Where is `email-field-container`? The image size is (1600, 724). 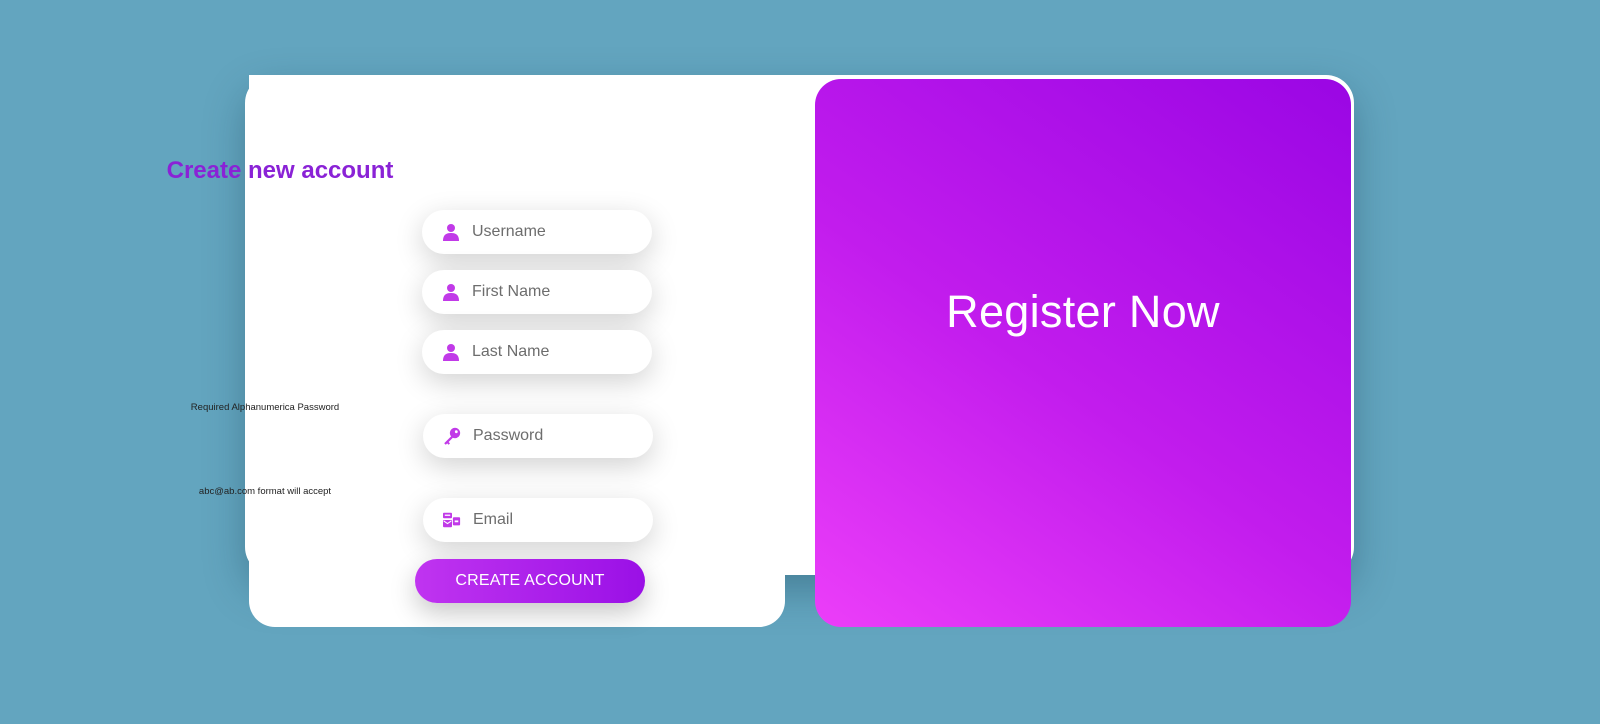
email-field-container is located at coordinates (538, 520).